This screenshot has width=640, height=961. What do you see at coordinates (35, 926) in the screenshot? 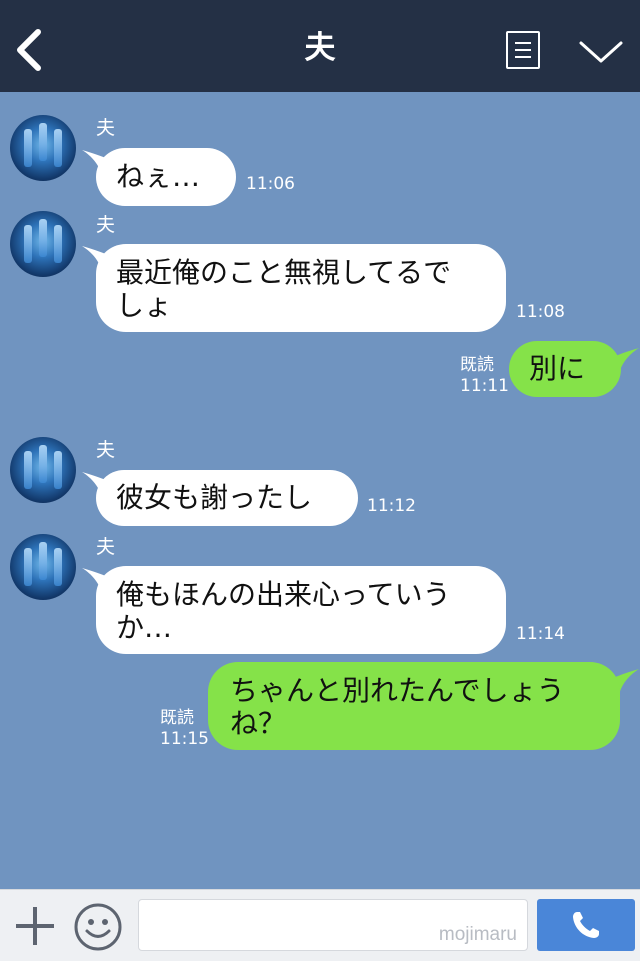
I see `plus-icon` at bounding box center [35, 926].